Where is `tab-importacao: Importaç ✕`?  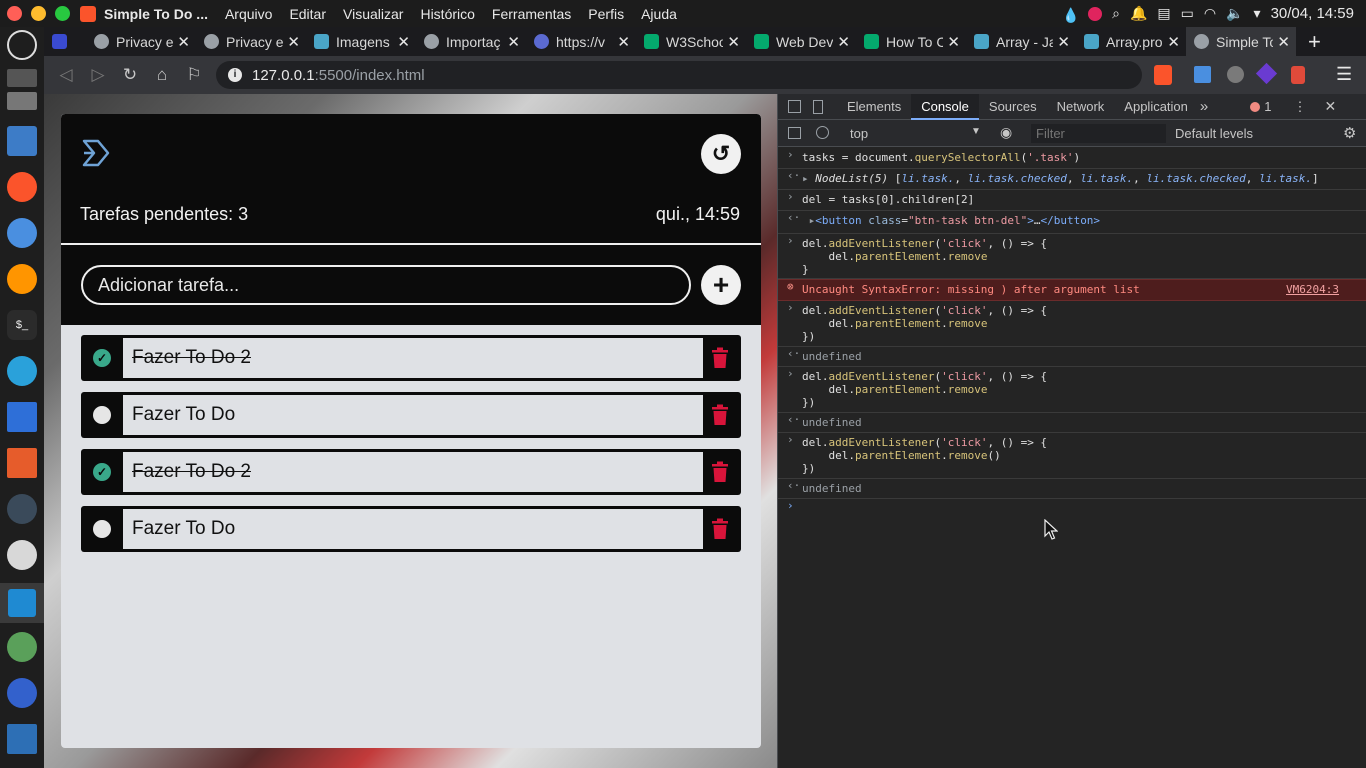 tab-importacao: Importaç ✕ is located at coordinates (471, 41).